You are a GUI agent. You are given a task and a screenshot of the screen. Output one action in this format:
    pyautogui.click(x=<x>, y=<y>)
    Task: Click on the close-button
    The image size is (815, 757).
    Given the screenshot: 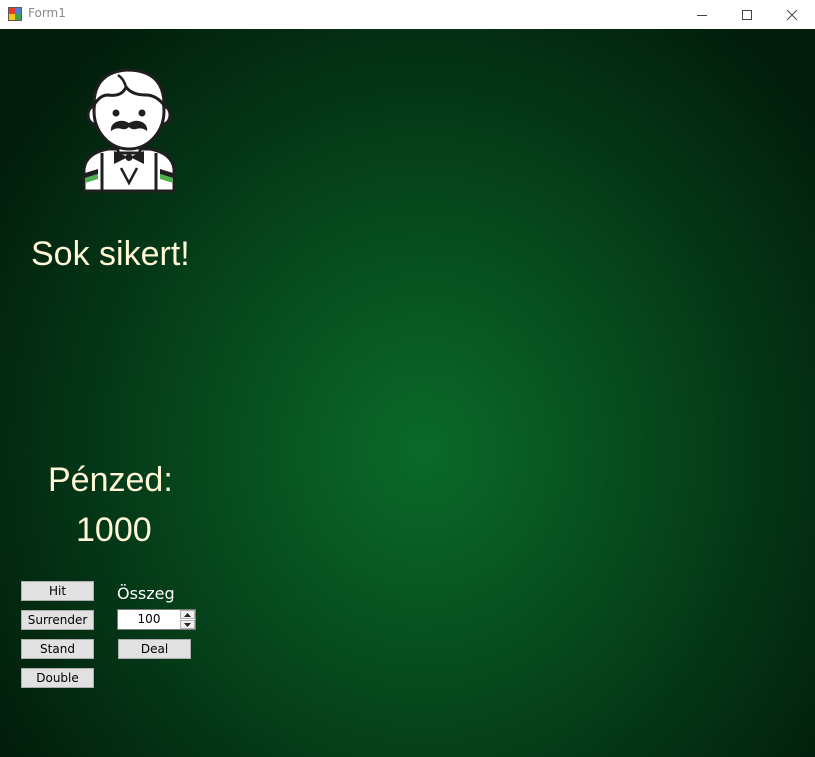 What is the action you would take?
    pyautogui.click(x=792, y=14)
    